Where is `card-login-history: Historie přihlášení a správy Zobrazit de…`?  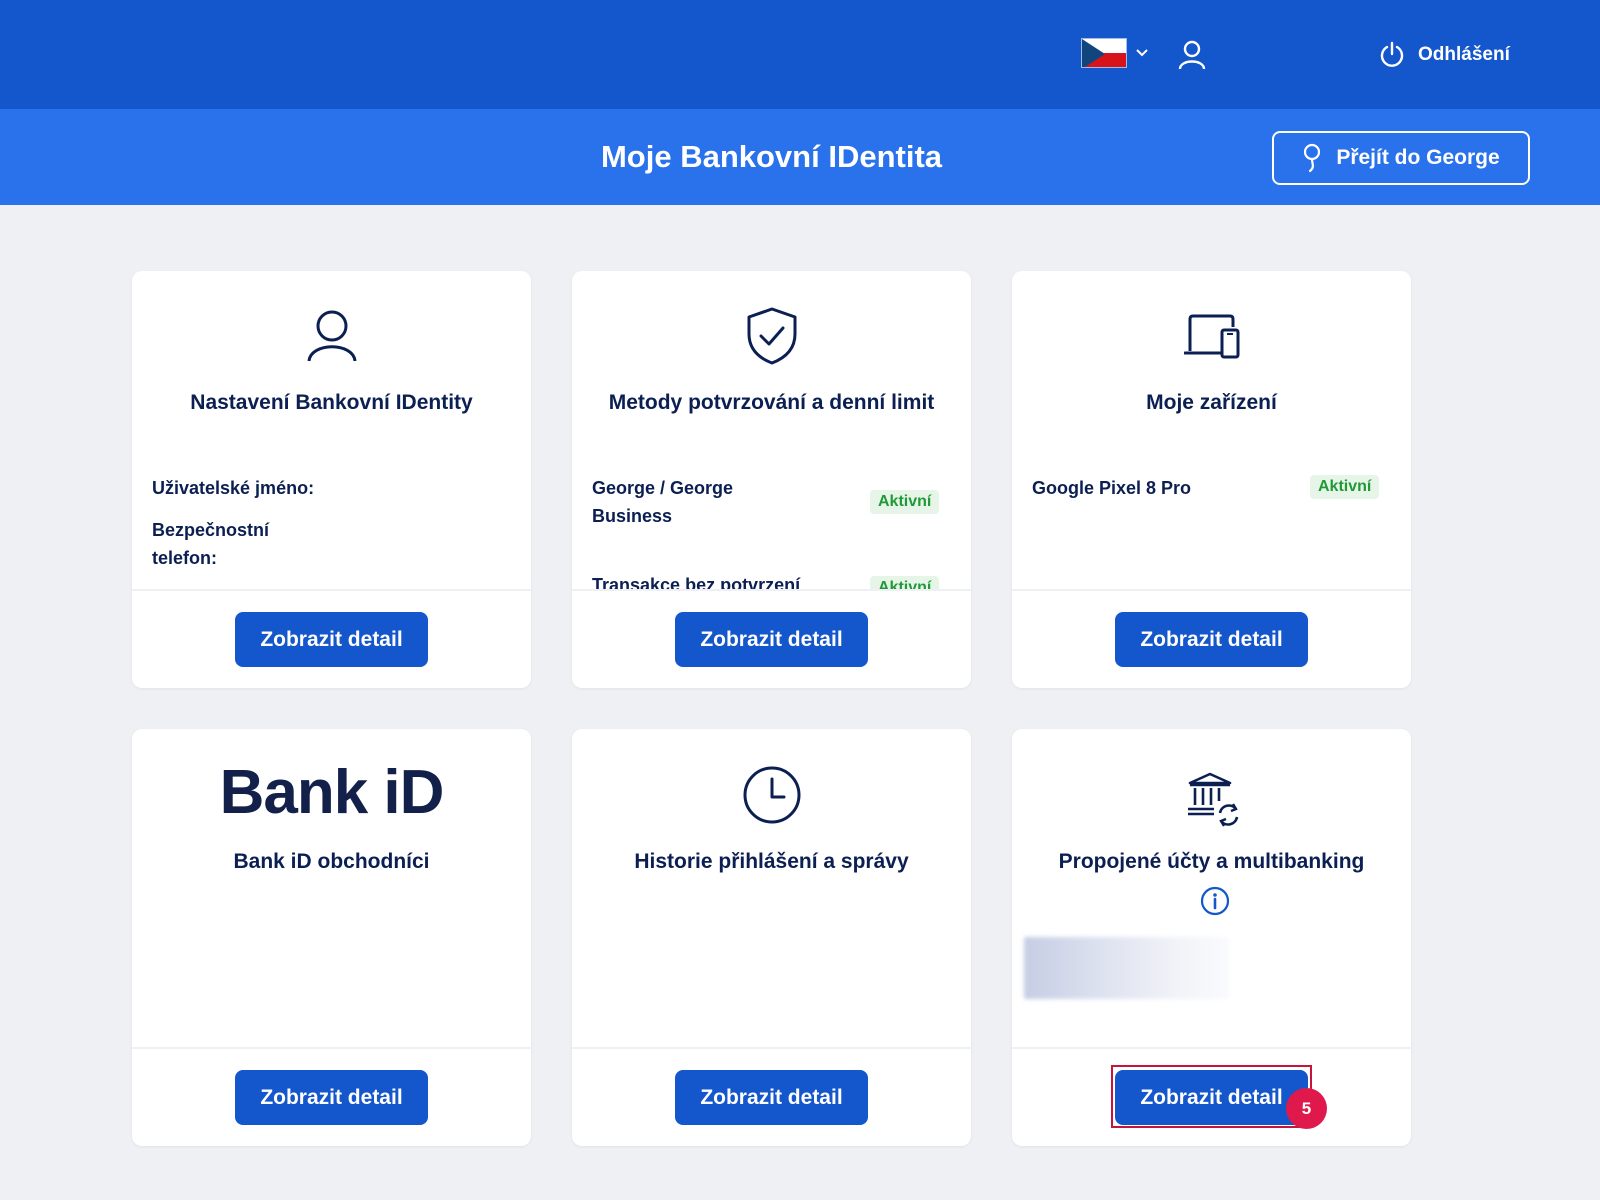 card-login-history: Historie přihlášení a správy Zobrazit de… is located at coordinates (771, 937).